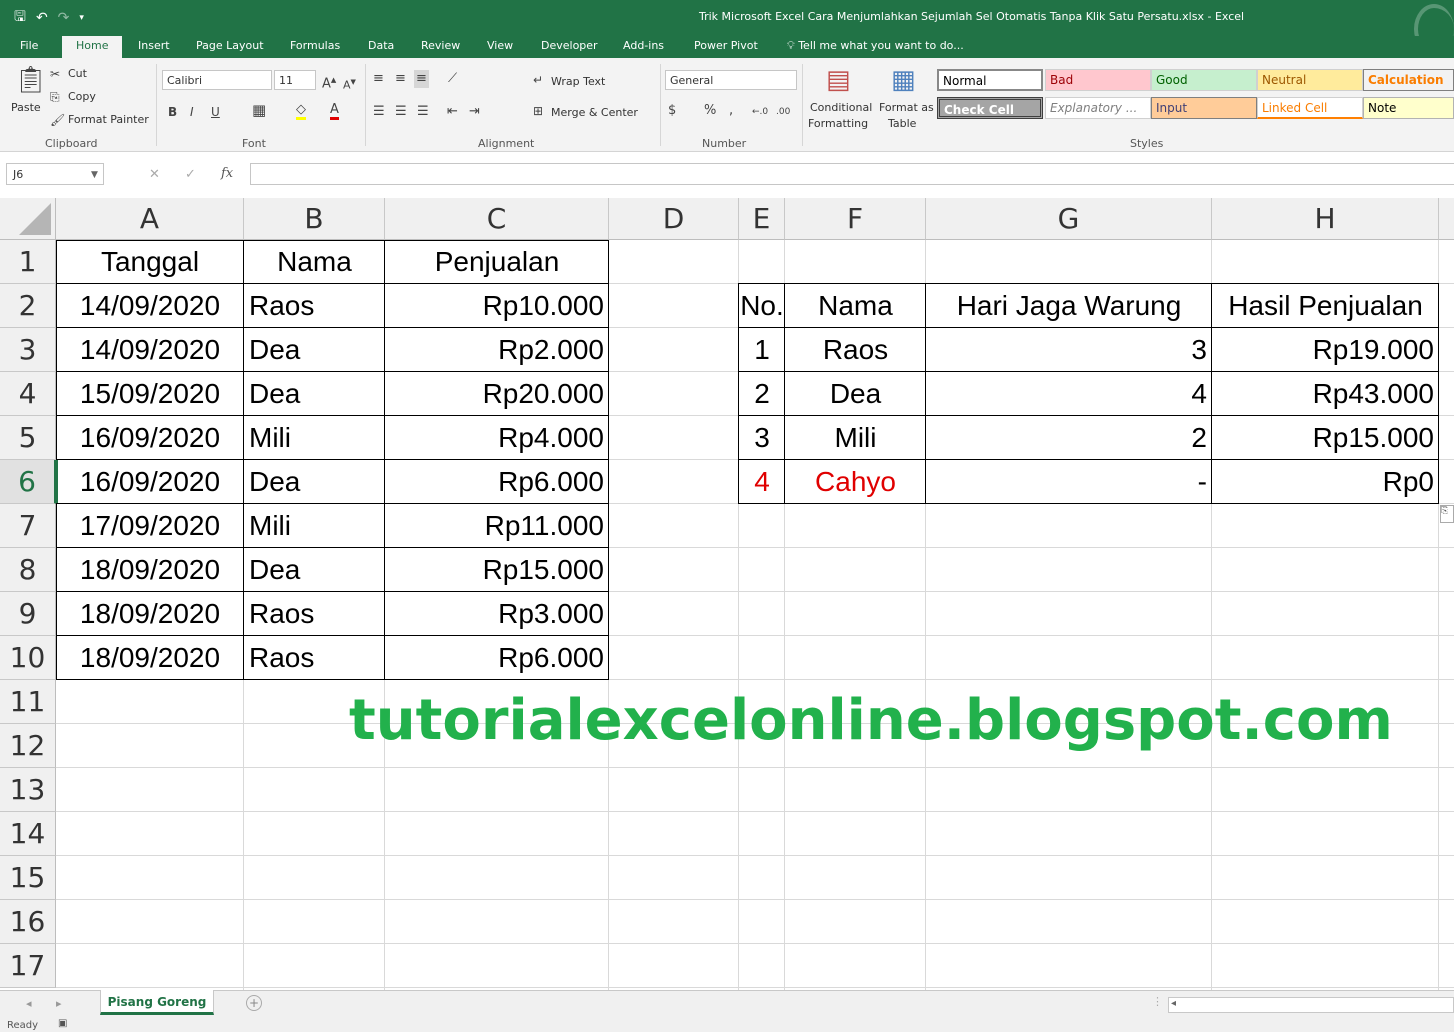 This screenshot has height=1032, width=1454. What do you see at coordinates (28, 350) in the screenshot?
I see `row-header: 3` at bounding box center [28, 350].